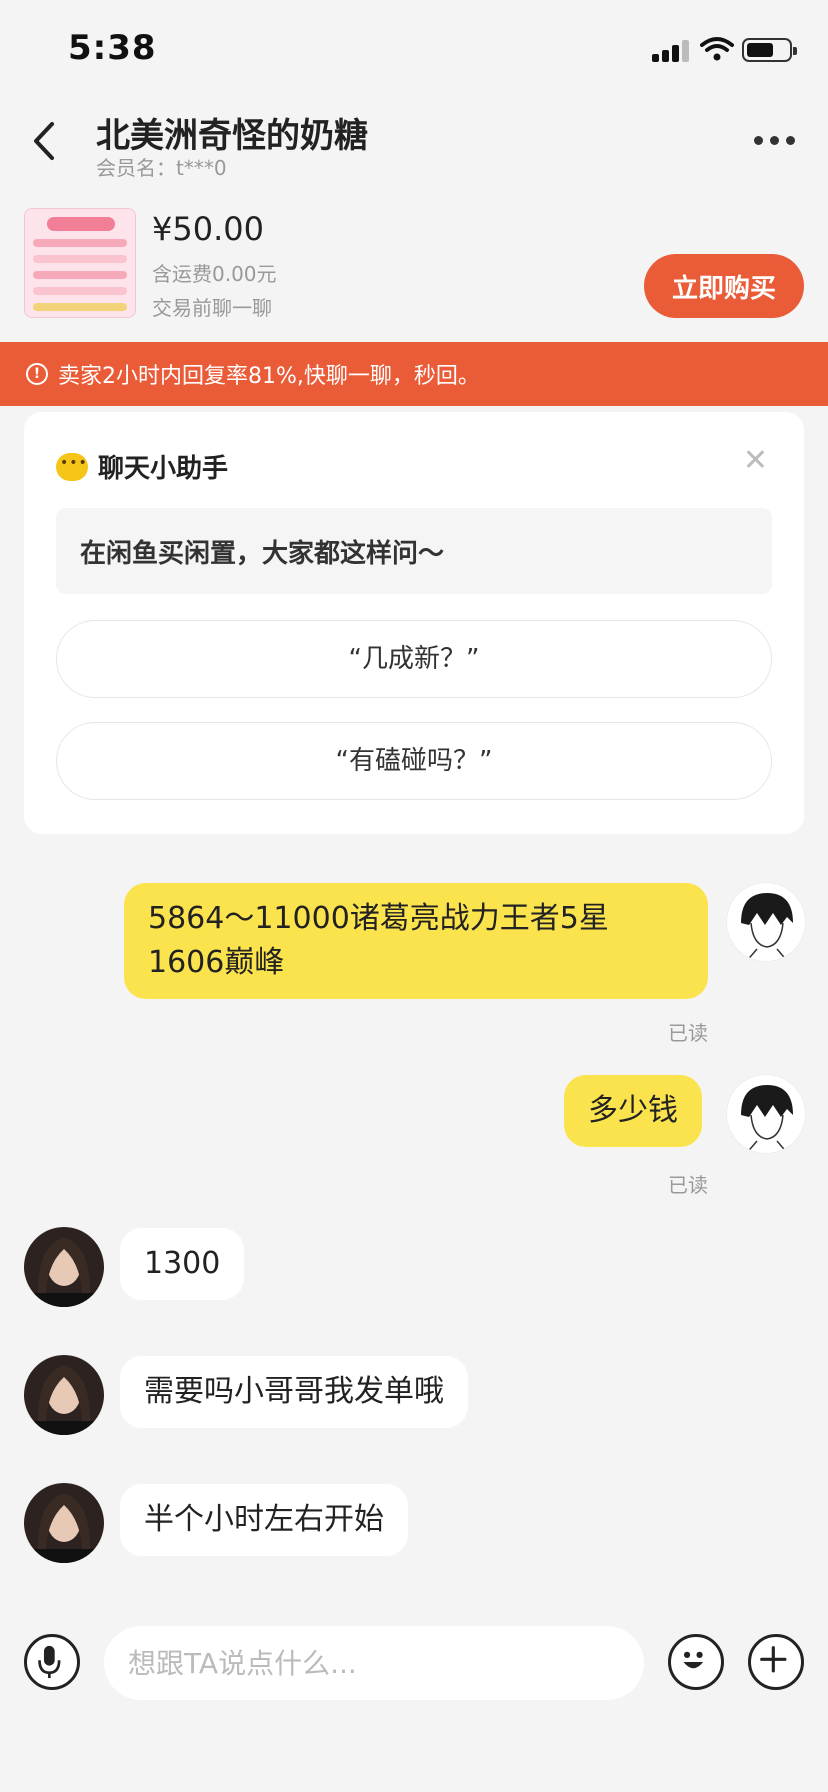  Describe the element at coordinates (672, 50) in the screenshot. I see `cellular-signal-icon` at that location.